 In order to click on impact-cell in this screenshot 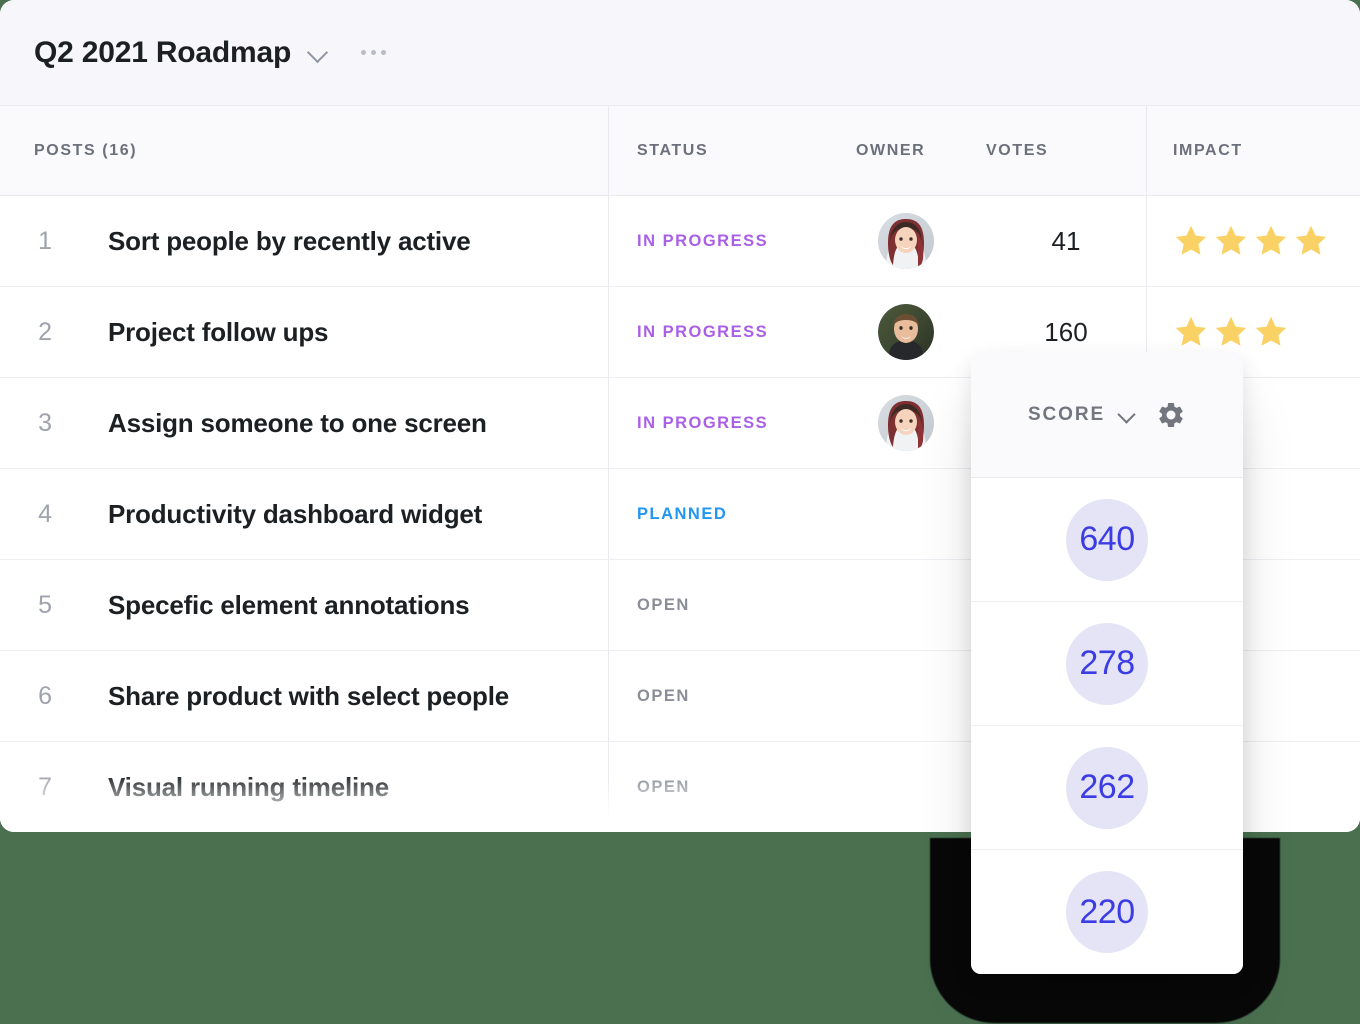, I will do `click(1253, 241)`.